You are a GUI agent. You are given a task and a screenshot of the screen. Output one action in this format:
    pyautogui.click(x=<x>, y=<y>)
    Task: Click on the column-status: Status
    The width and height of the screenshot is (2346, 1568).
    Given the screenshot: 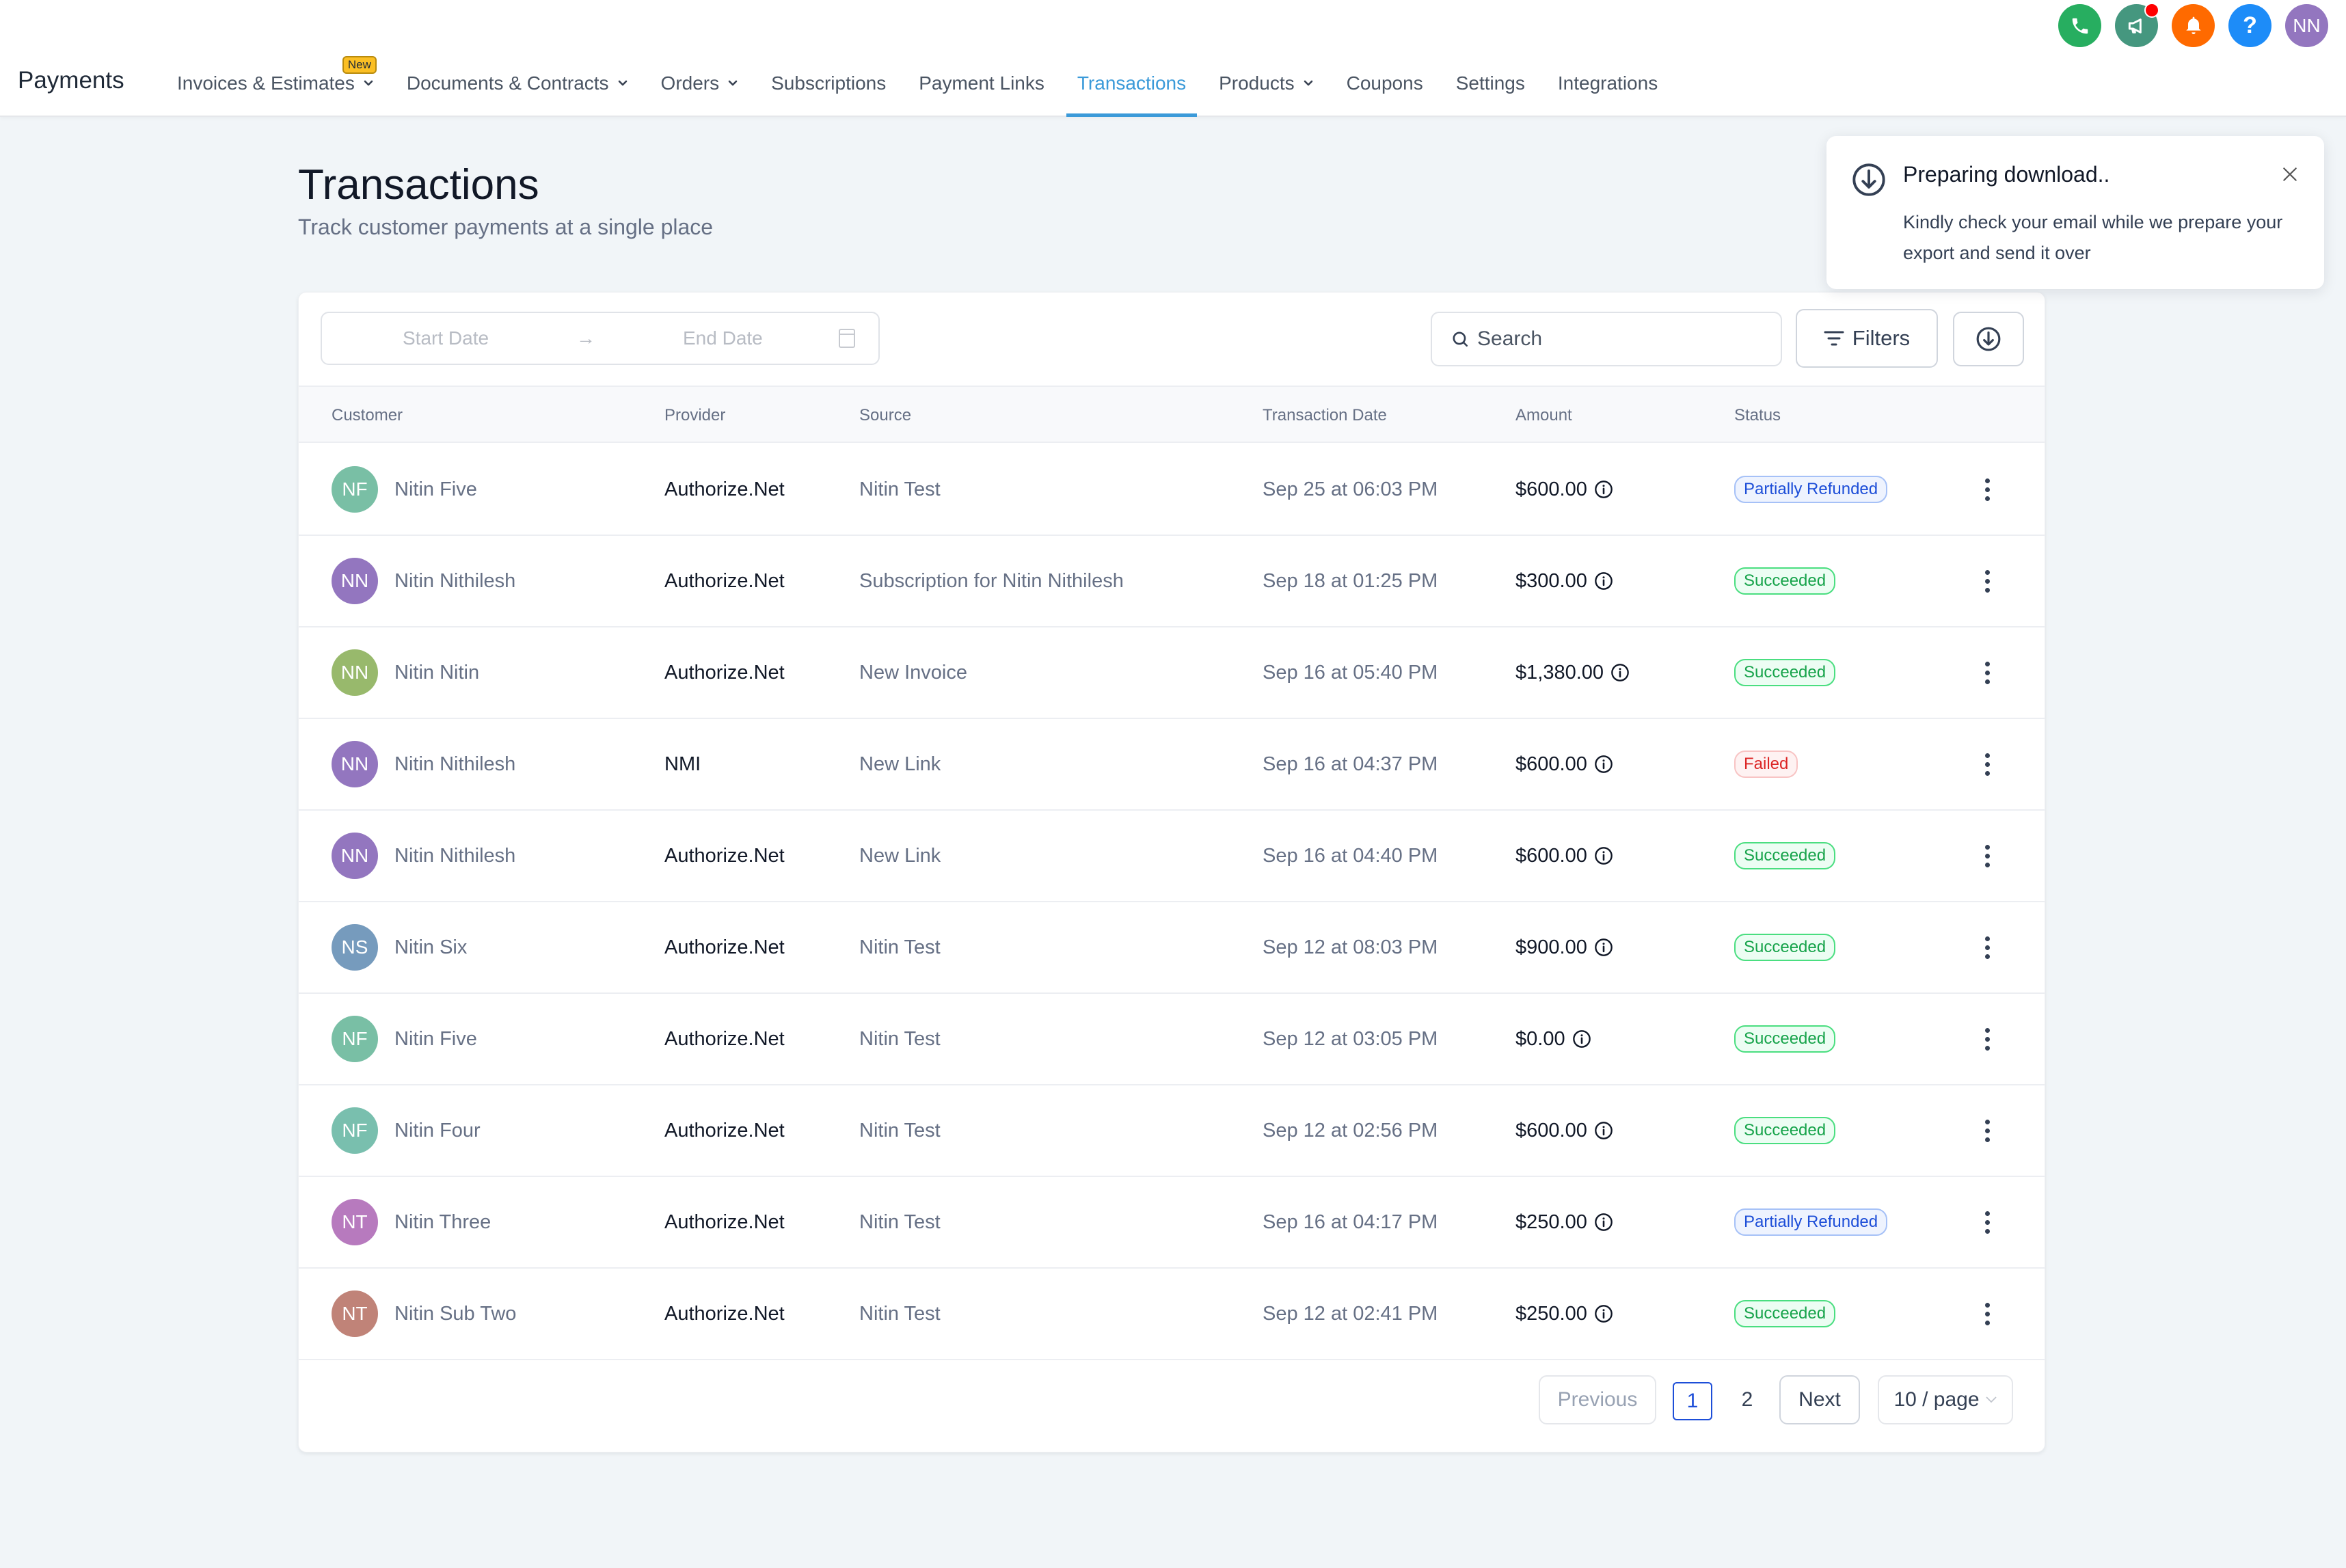 What is the action you would take?
    pyautogui.click(x=1757, y=415)
    